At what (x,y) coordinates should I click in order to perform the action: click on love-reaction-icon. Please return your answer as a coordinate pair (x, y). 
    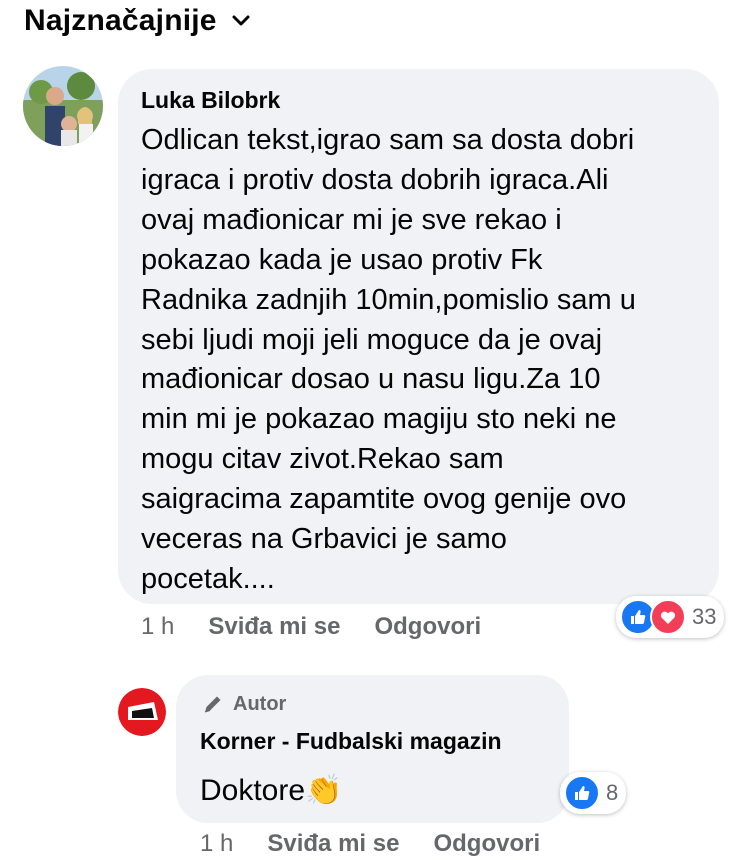
    Looking at the image, I should click on (668, 617).